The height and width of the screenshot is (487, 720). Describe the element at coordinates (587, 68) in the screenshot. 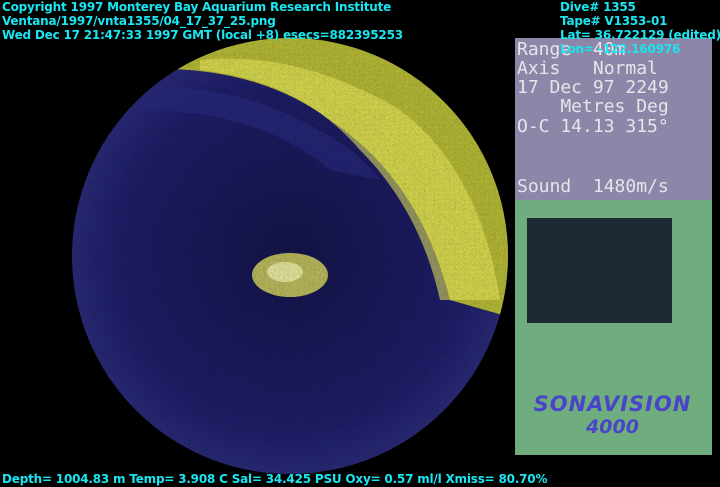

I see `axis-readout: Axis Normal` at that location.